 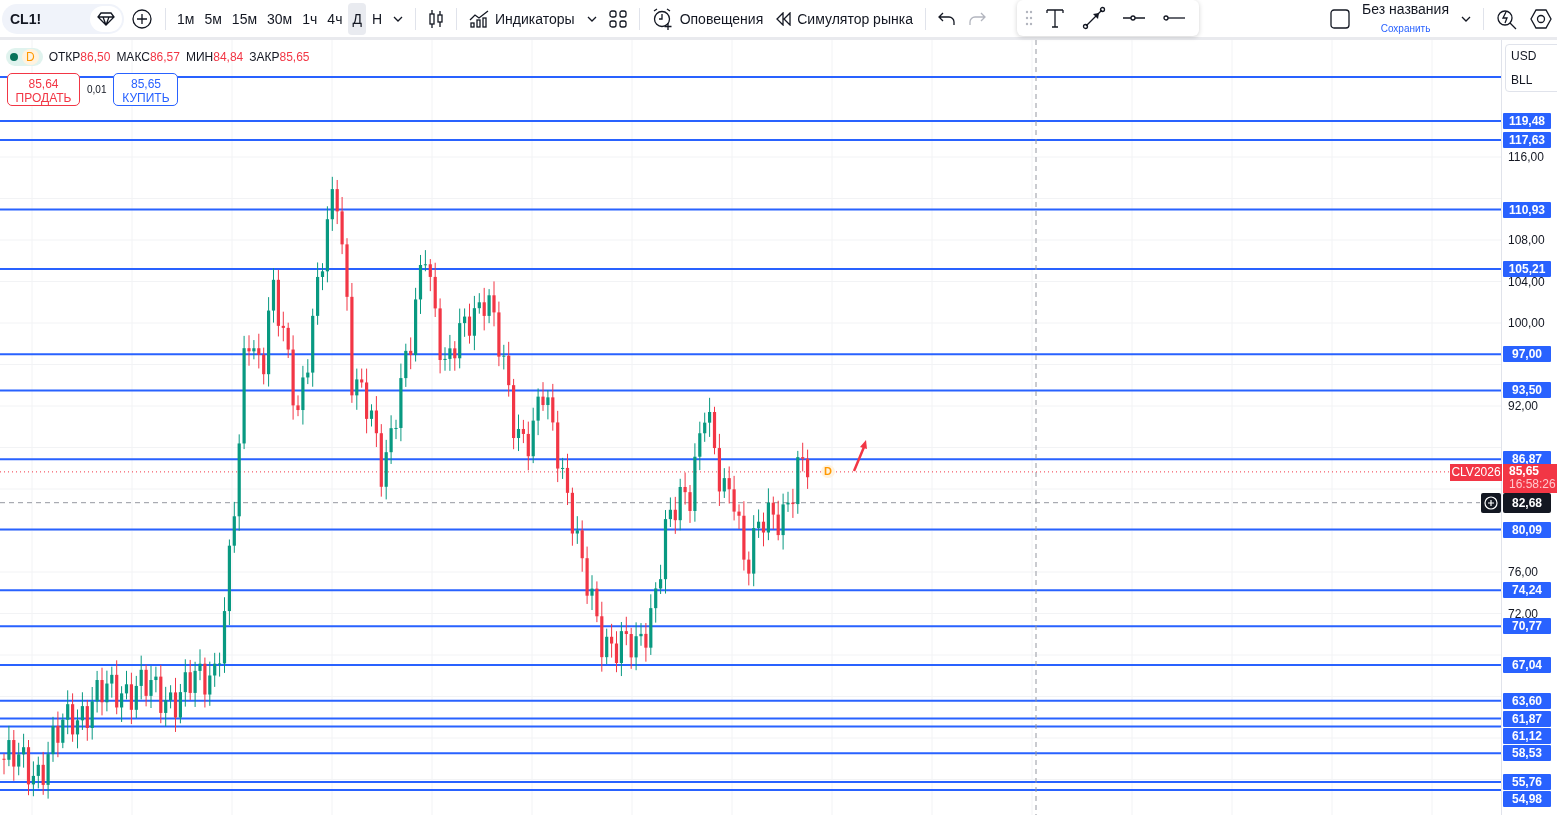 What do you see at coordinates (1527, 529) in the screenshot?
I see `price-level-label: 80,09` at bounding box center [1527, 529].